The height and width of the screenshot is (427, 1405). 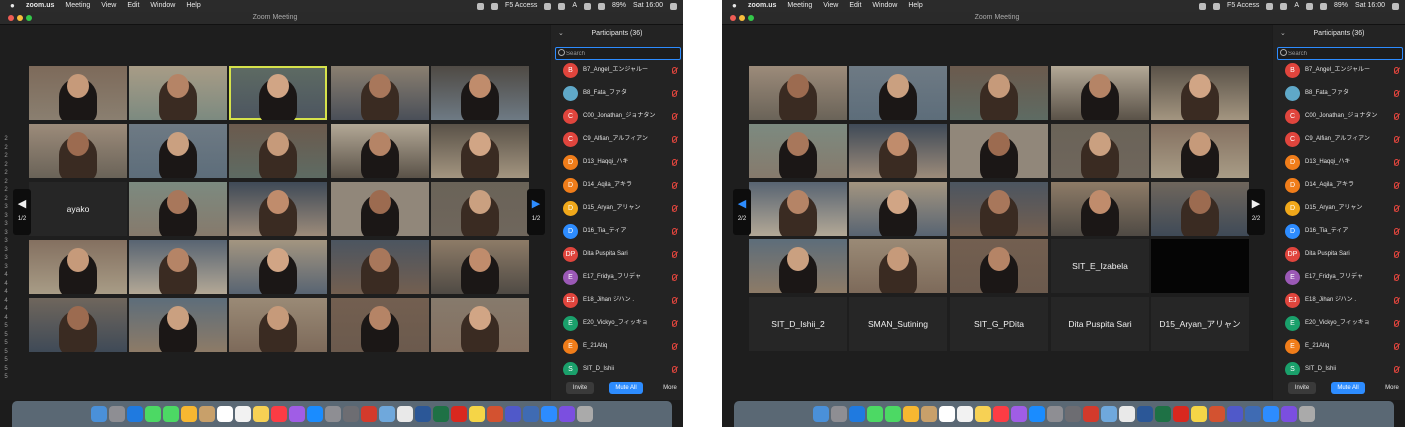 What do you see at coordinates (459, 414) in the screenshot?
I see `acrobat-icon` at bounding box center [459, 414].